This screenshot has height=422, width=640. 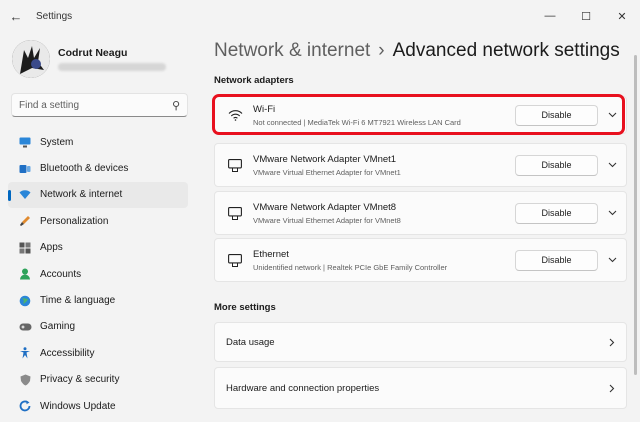 I want to click on sidebar-item-gaming: Gaming, so click(x=98, y=327).